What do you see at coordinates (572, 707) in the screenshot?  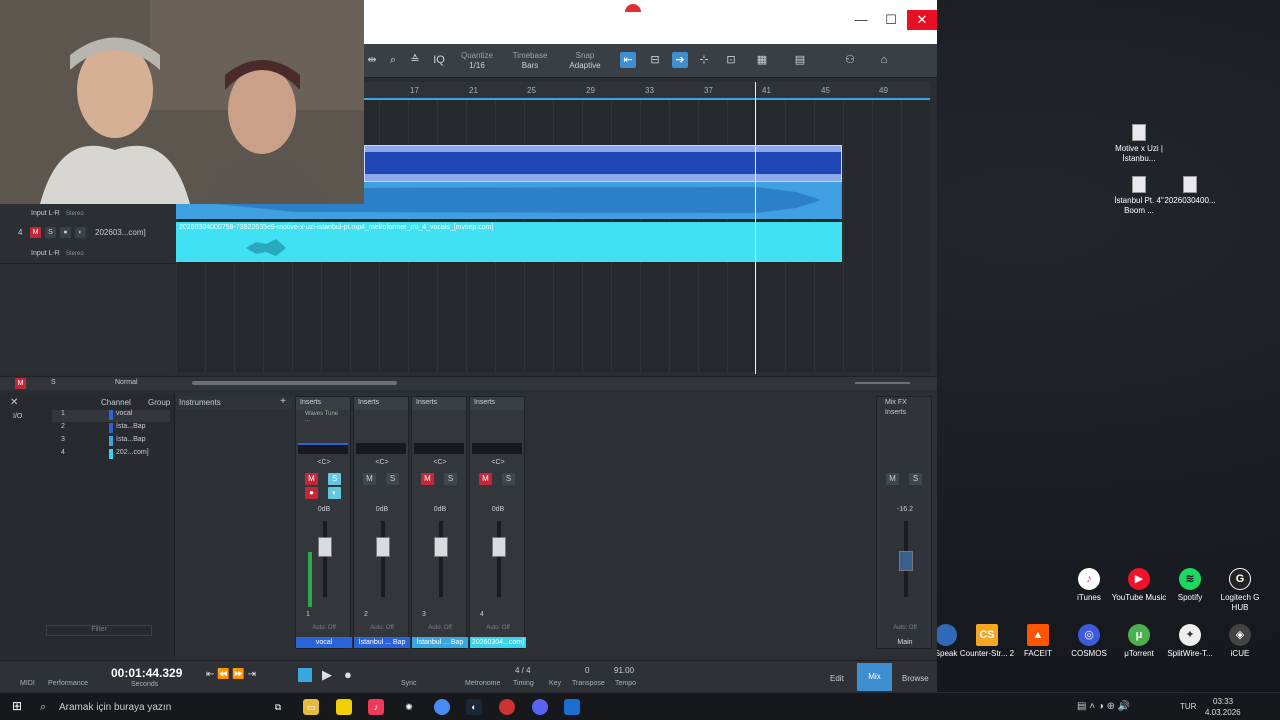 I see `studio-one-icon` at bounding box center [572, 707].